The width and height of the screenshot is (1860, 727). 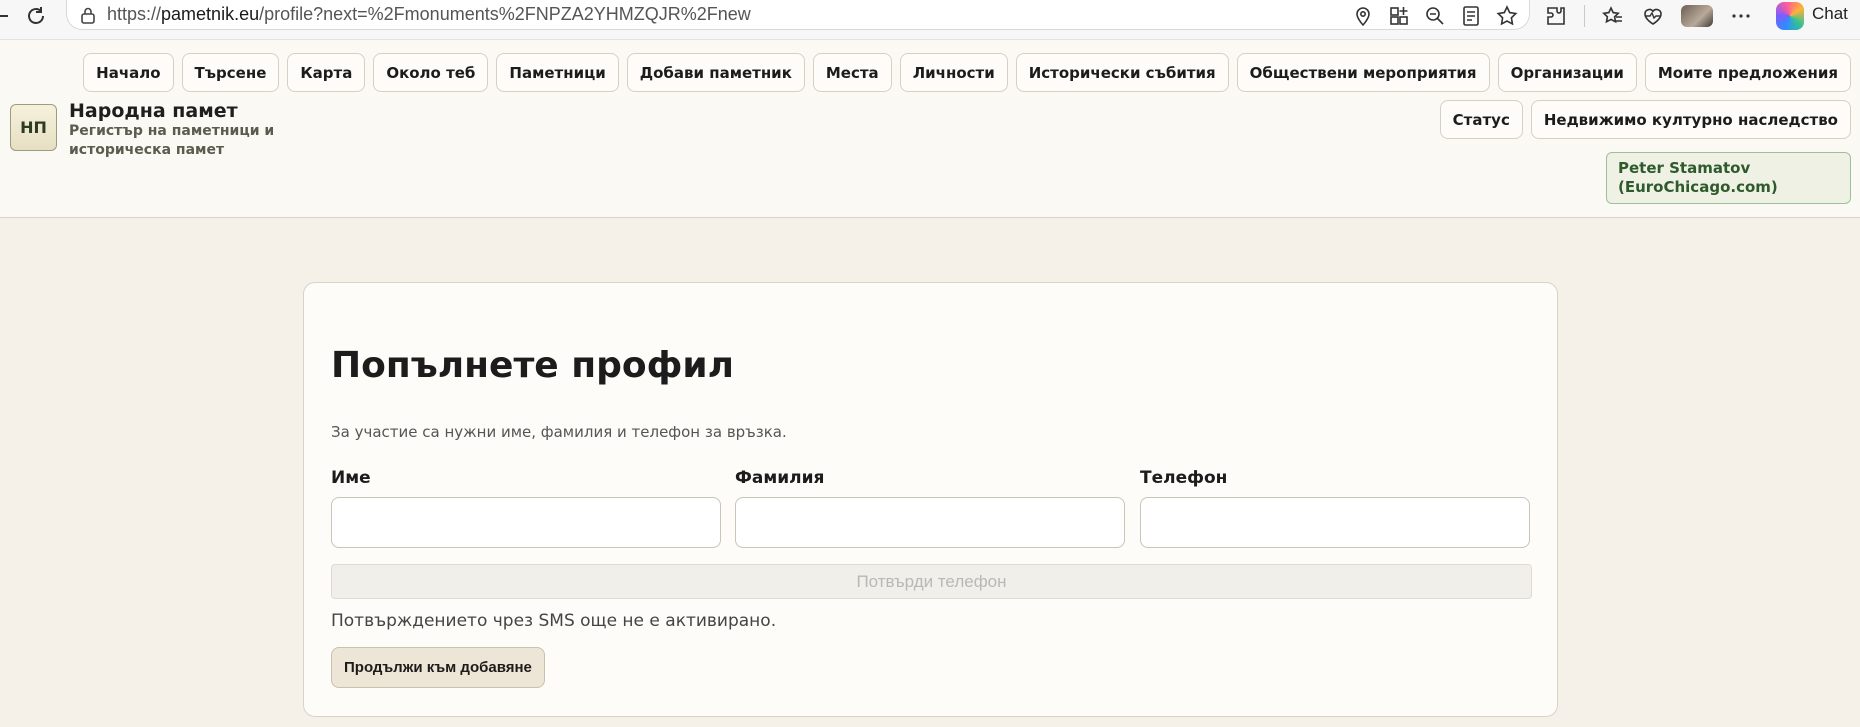 I want to click on verify-phone-button: Потвърди телефон, so click(x=931, y=581).